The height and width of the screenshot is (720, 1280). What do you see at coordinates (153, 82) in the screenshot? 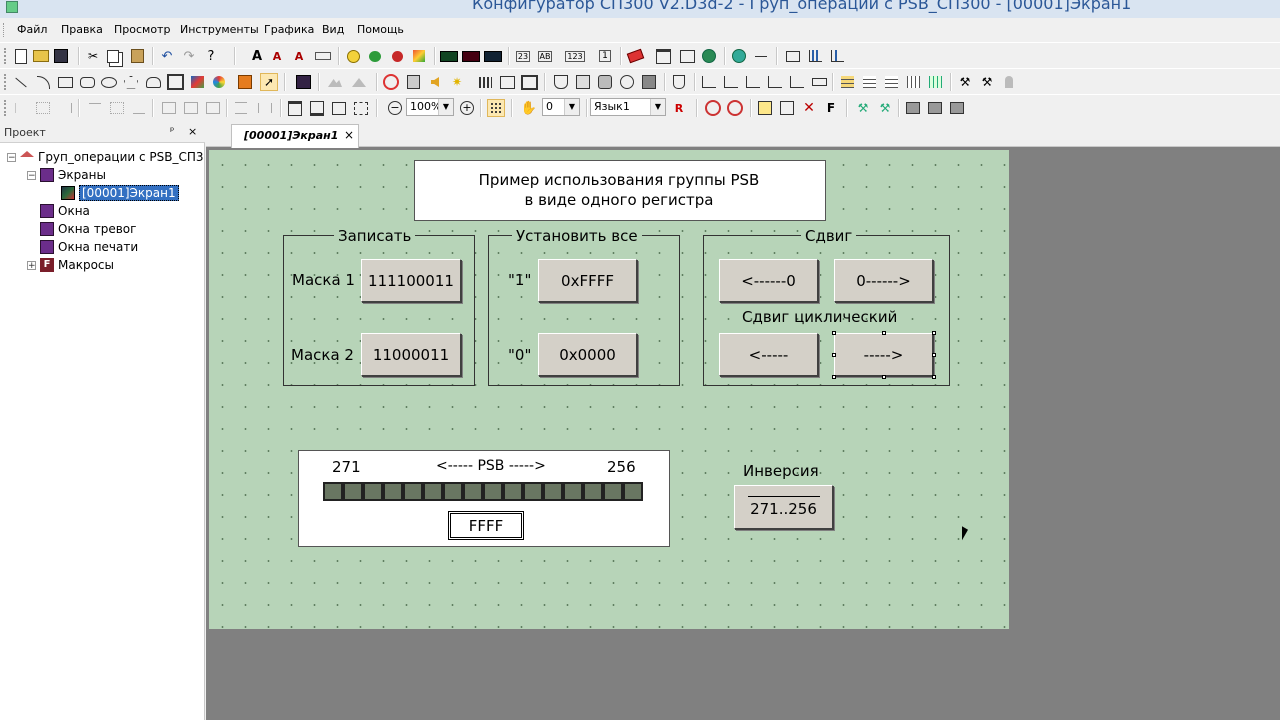
I see `polyline-icon` at bounding box center [153, 82].